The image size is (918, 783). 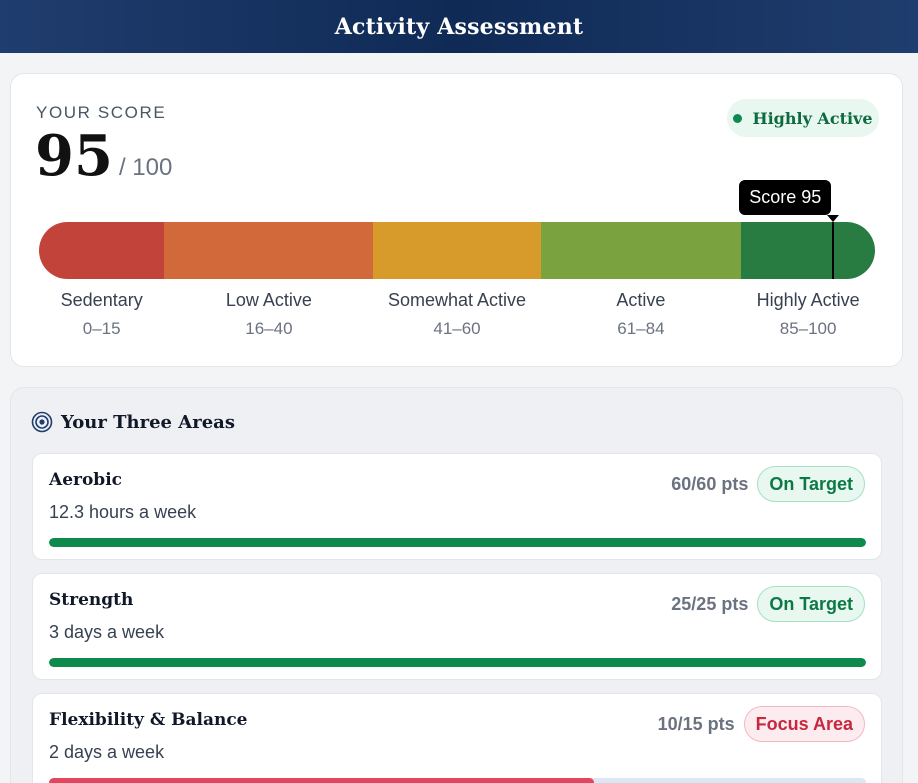 What do you see at coordinates (457, 626) in the screenshot?
I see `area-card: Strength 3 days a week 25/25 pts On Target` at bounding box center [457, 626].